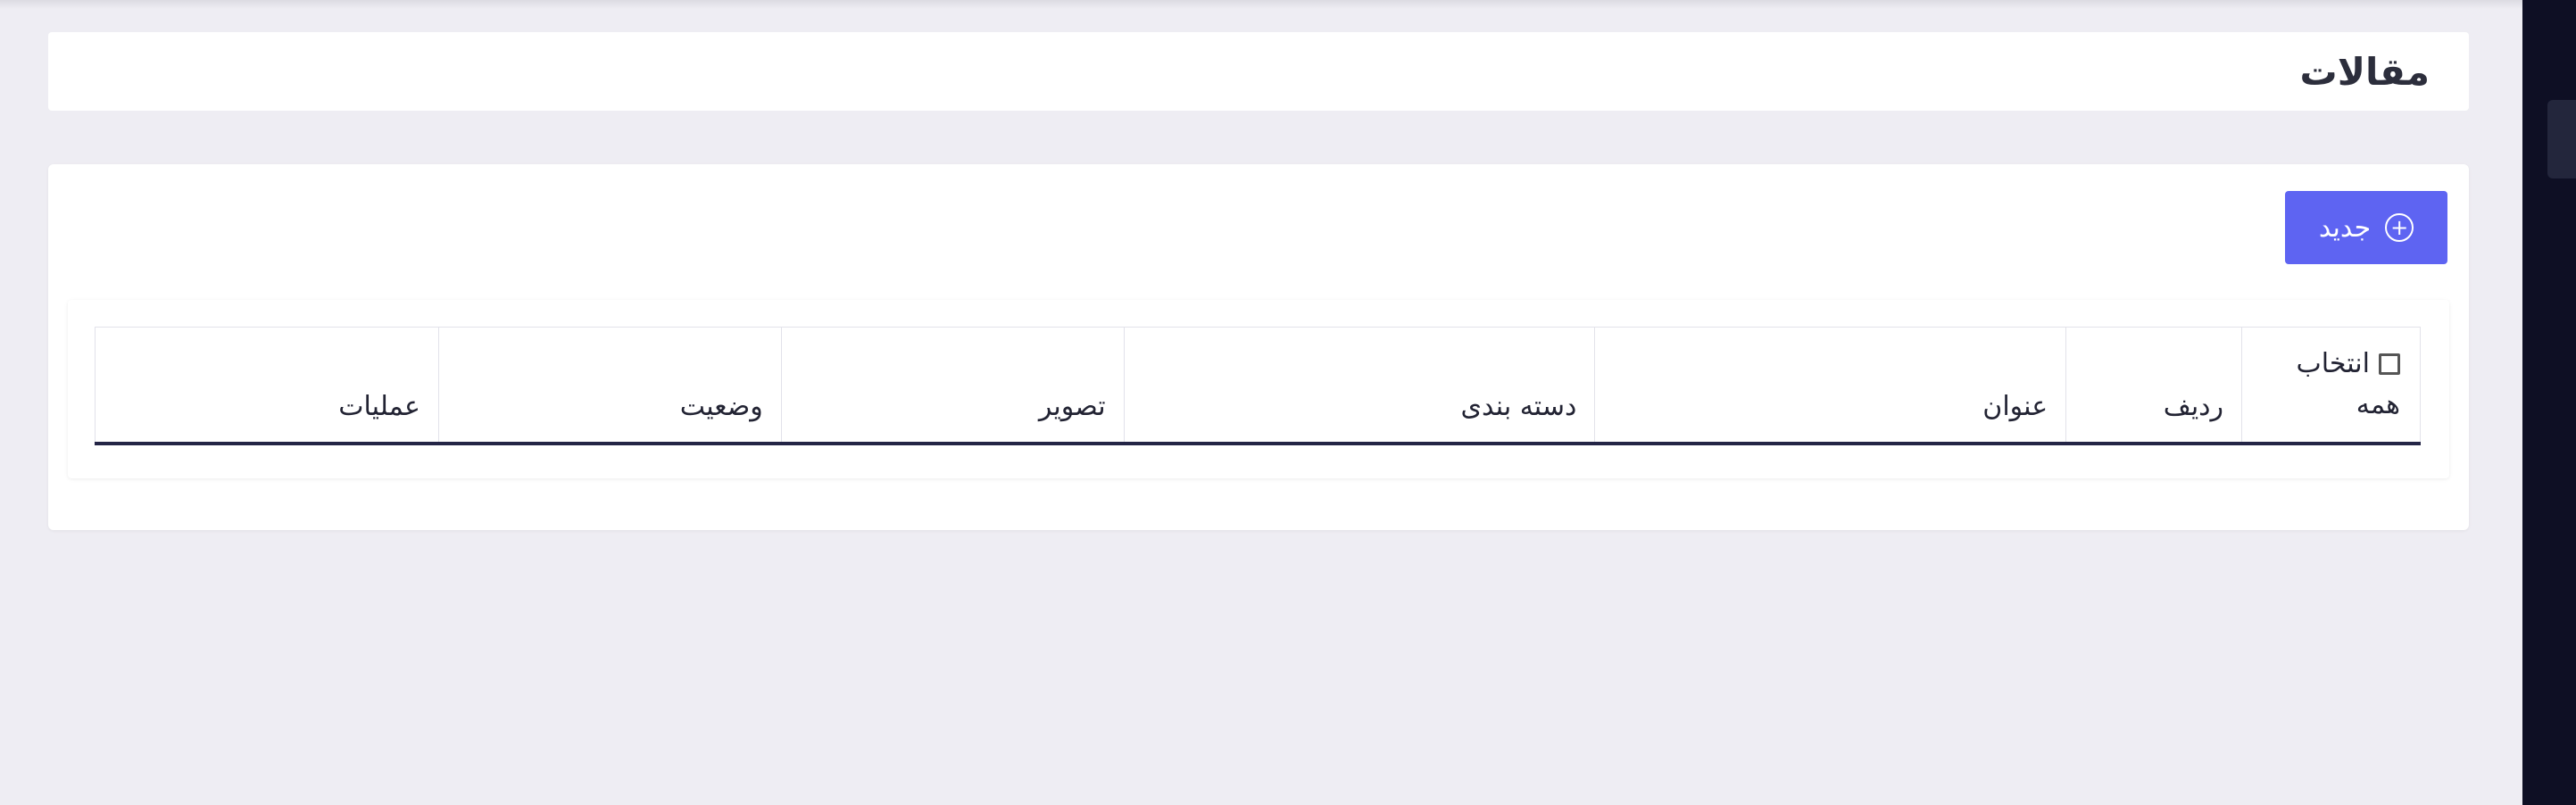 Image resolution: width=2576 pixels, height=805 pixels. Describe the element at coordinates (2331, 386) in the screenshot. I see `select-all-header: انتخاب همه` at that location.